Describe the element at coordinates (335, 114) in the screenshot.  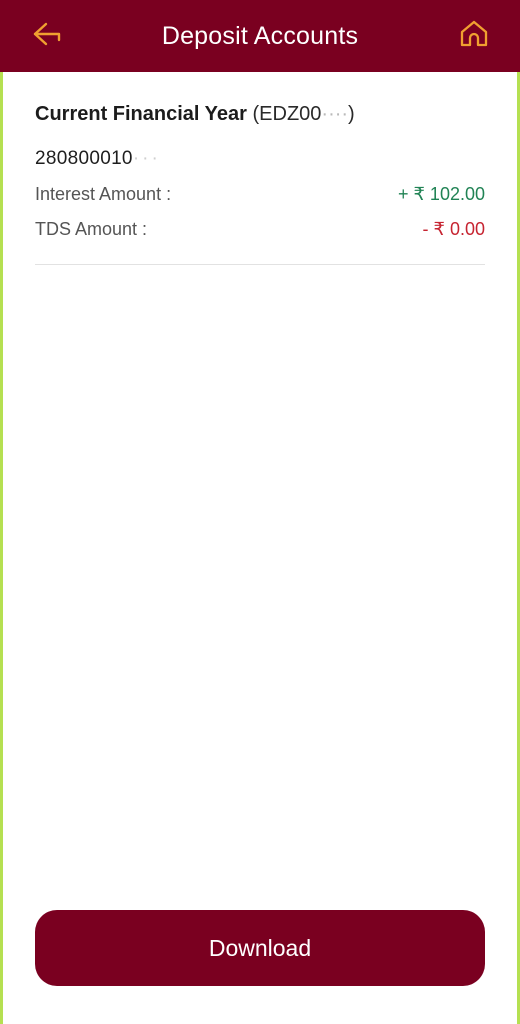
I see `scheme-code-masked: ····` at that location.